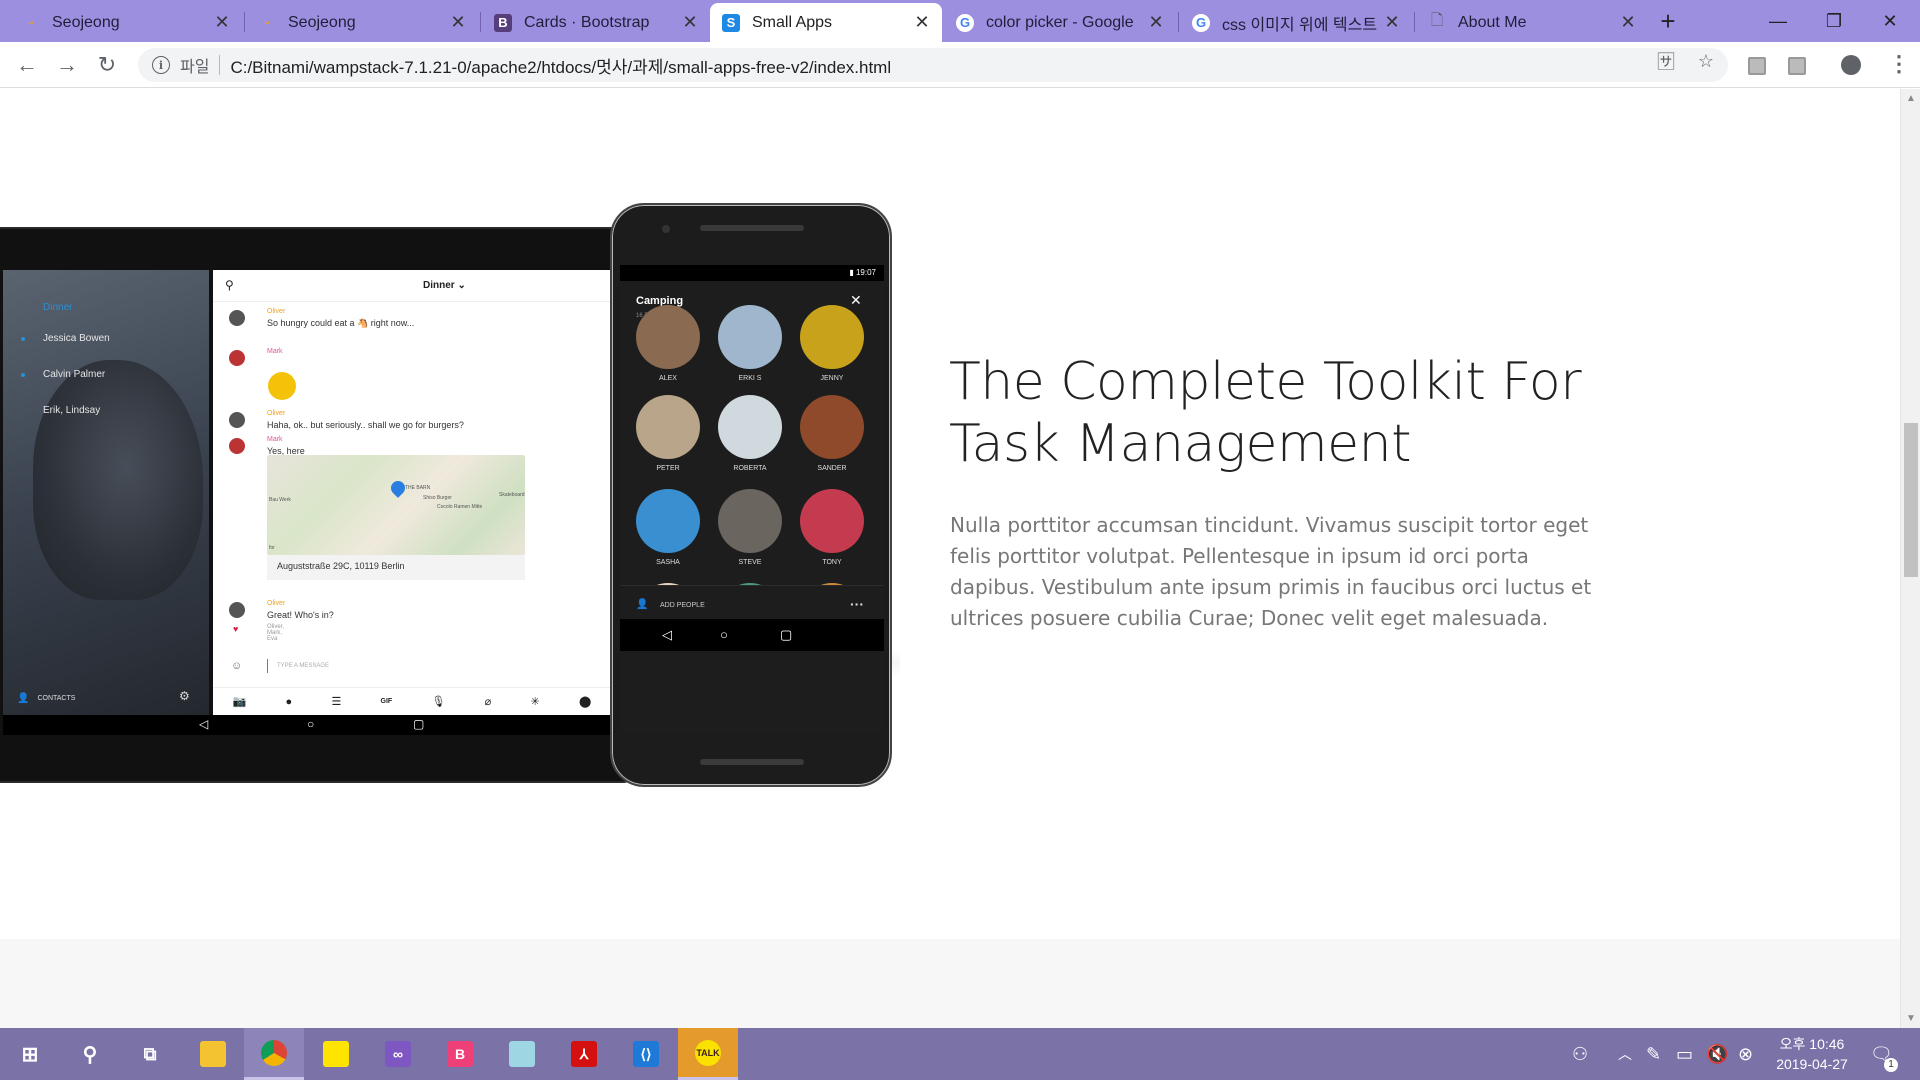  What do you see at coordinates (1899, 64) in the screenshot?
I see `menu-kebab-icon: ⋮` at bounding box center [1899, 64].